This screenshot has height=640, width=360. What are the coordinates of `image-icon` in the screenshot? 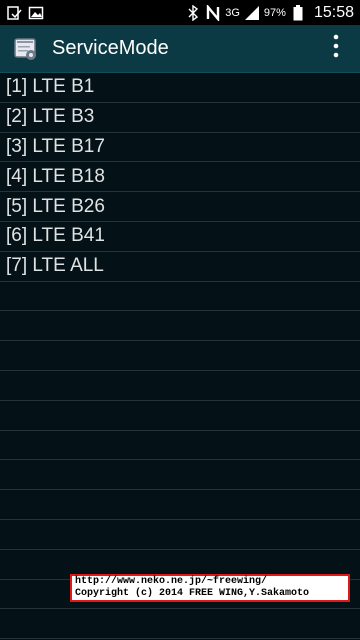 It's located at (36, 13).